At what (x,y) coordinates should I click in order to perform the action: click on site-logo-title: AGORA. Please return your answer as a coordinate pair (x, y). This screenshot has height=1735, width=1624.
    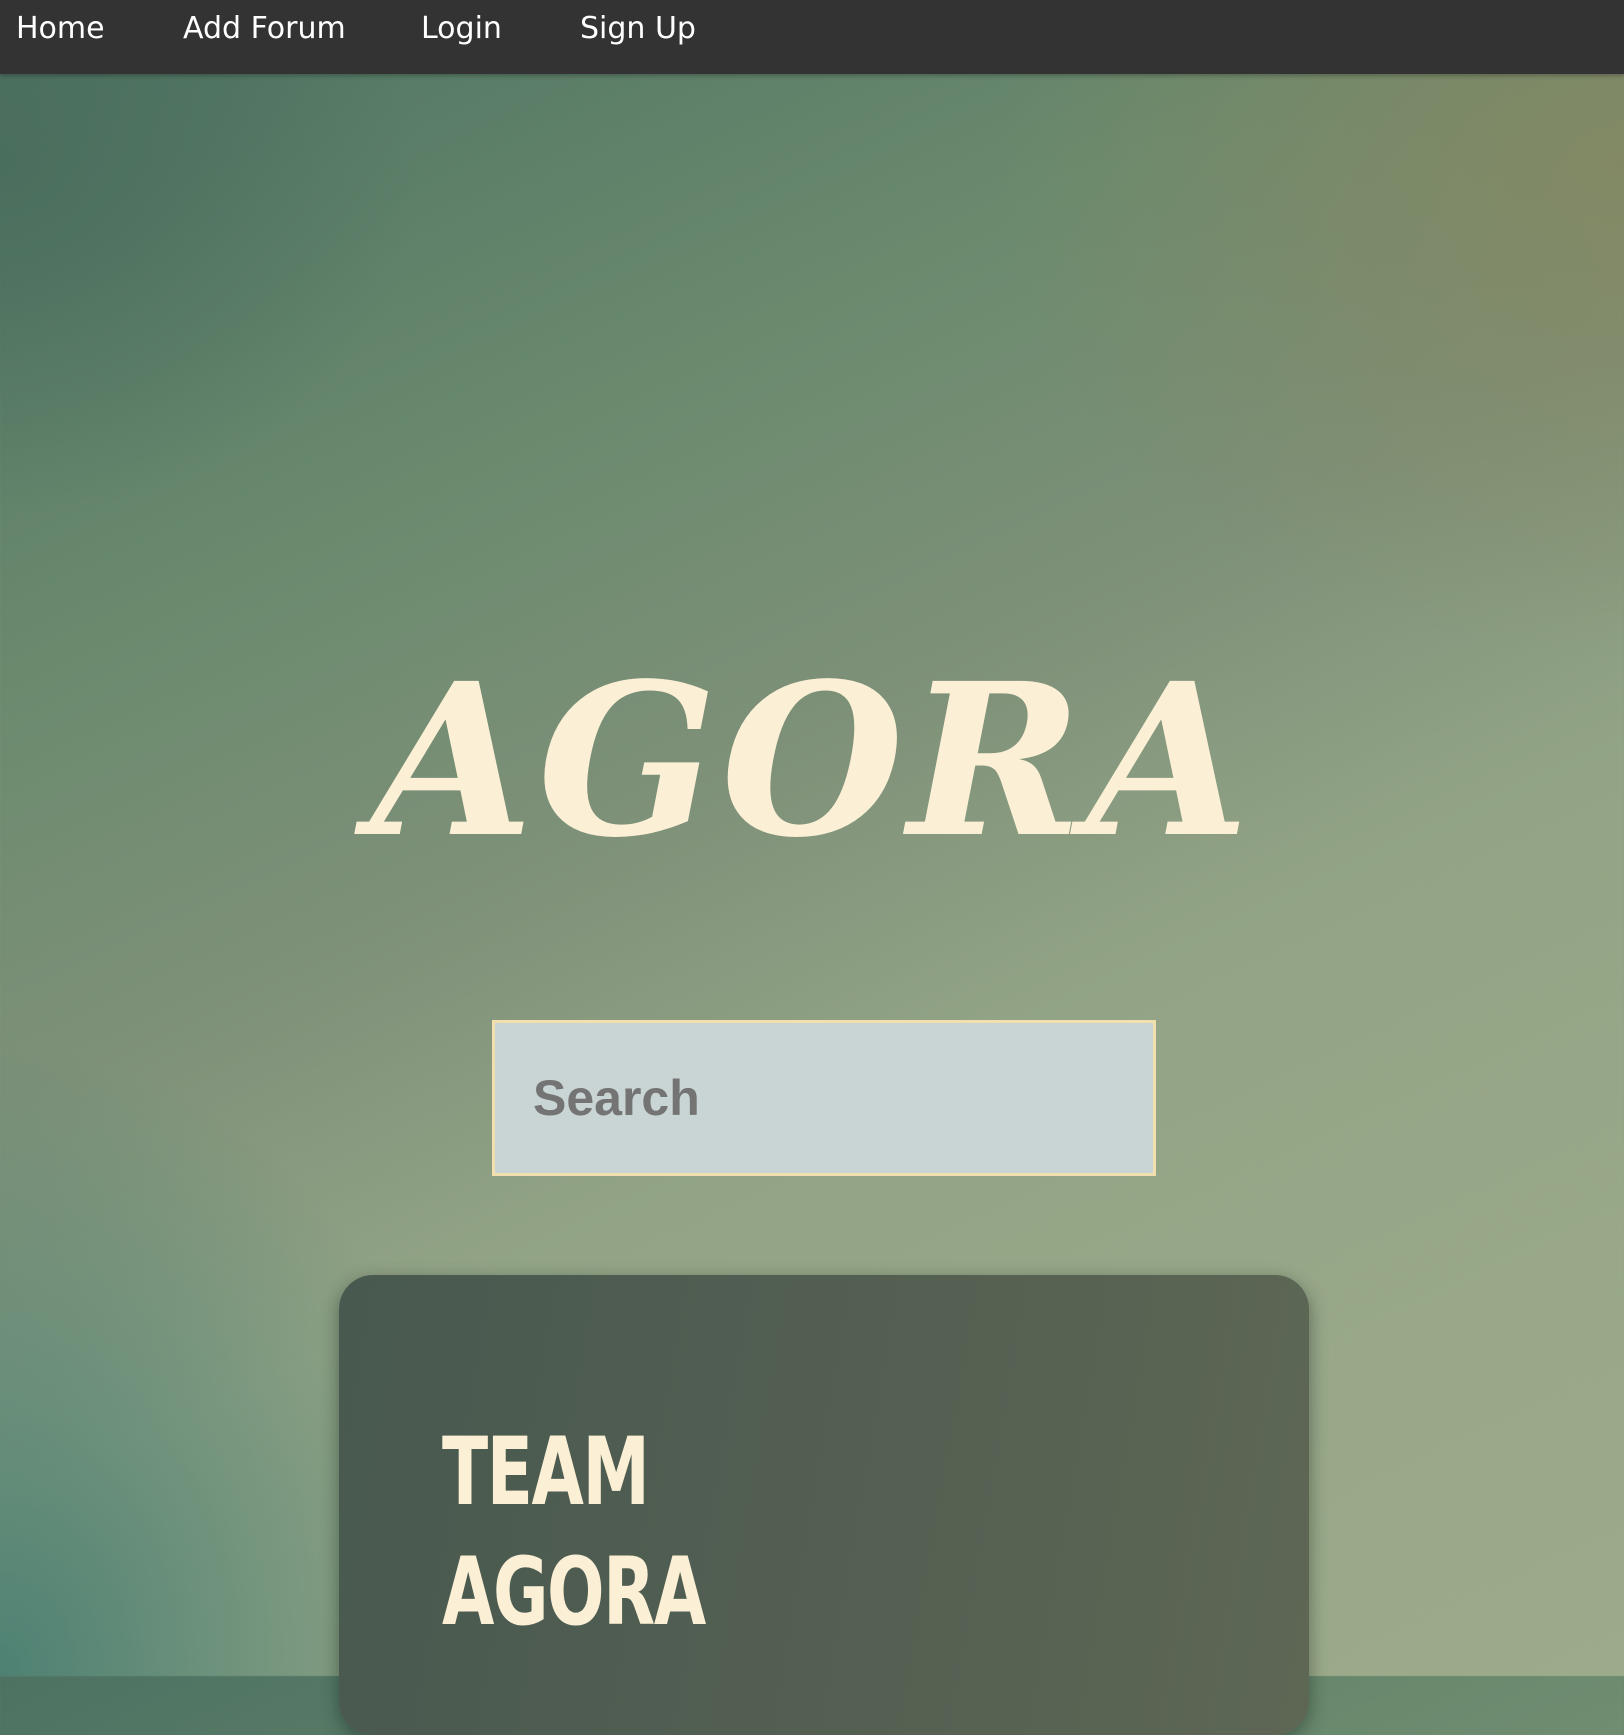
    Looking at the image, I should click on (812, 760).